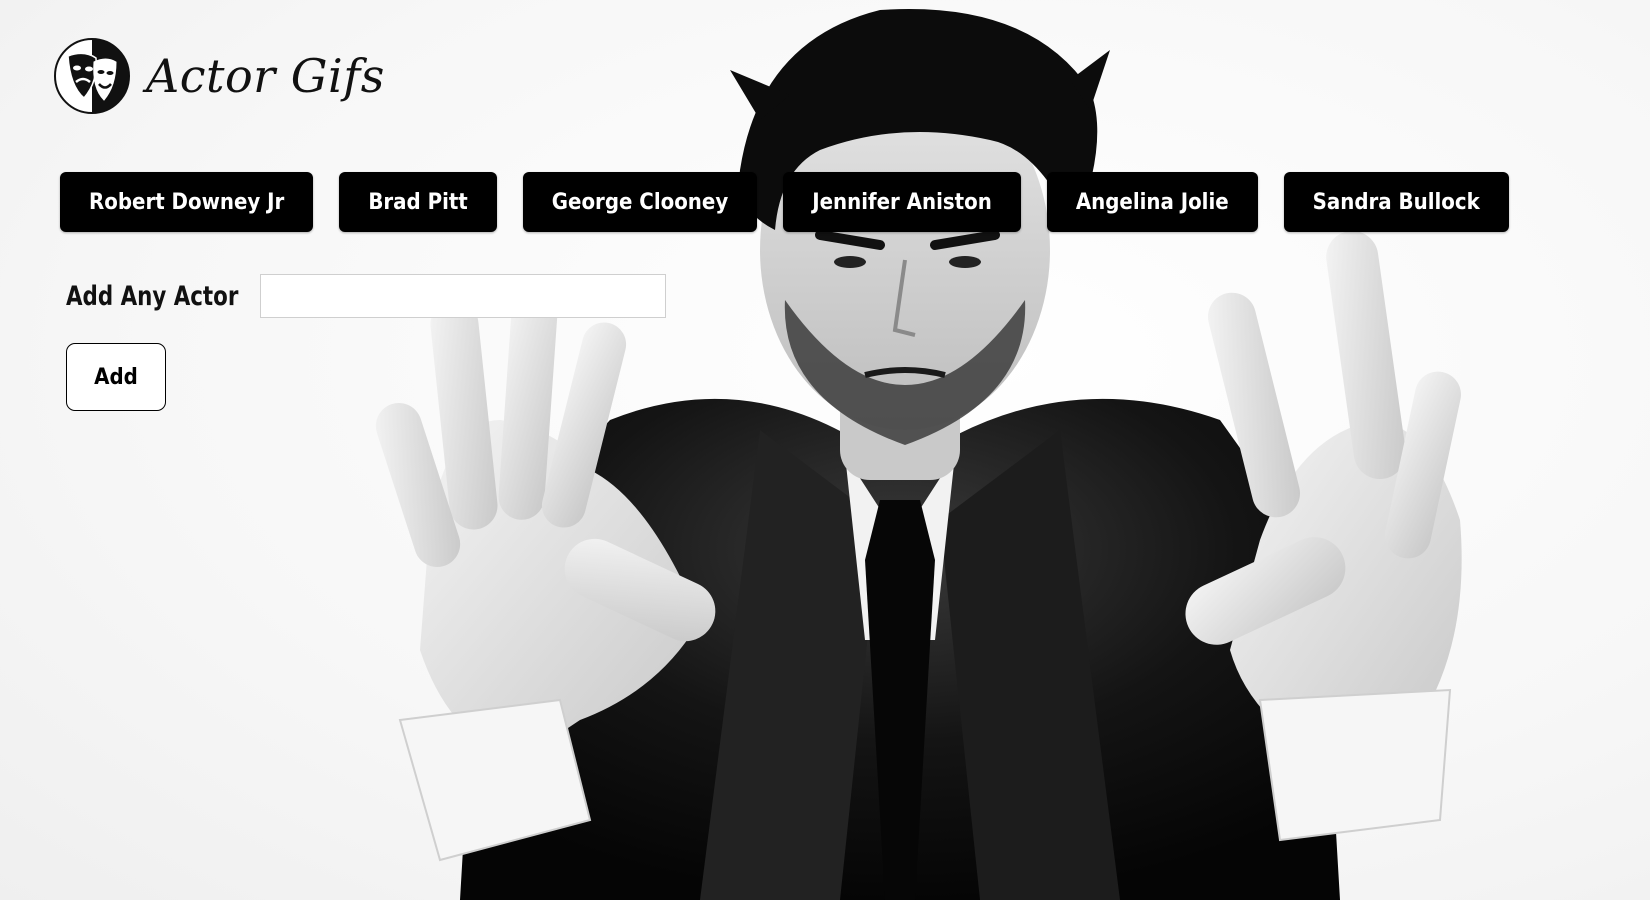 The height and width of the screenshot is (900, 1650). Describe the element at coordinates (640, 202) in the screenshot. I see `actor-button-george-clooney: George Clooney` at that location.